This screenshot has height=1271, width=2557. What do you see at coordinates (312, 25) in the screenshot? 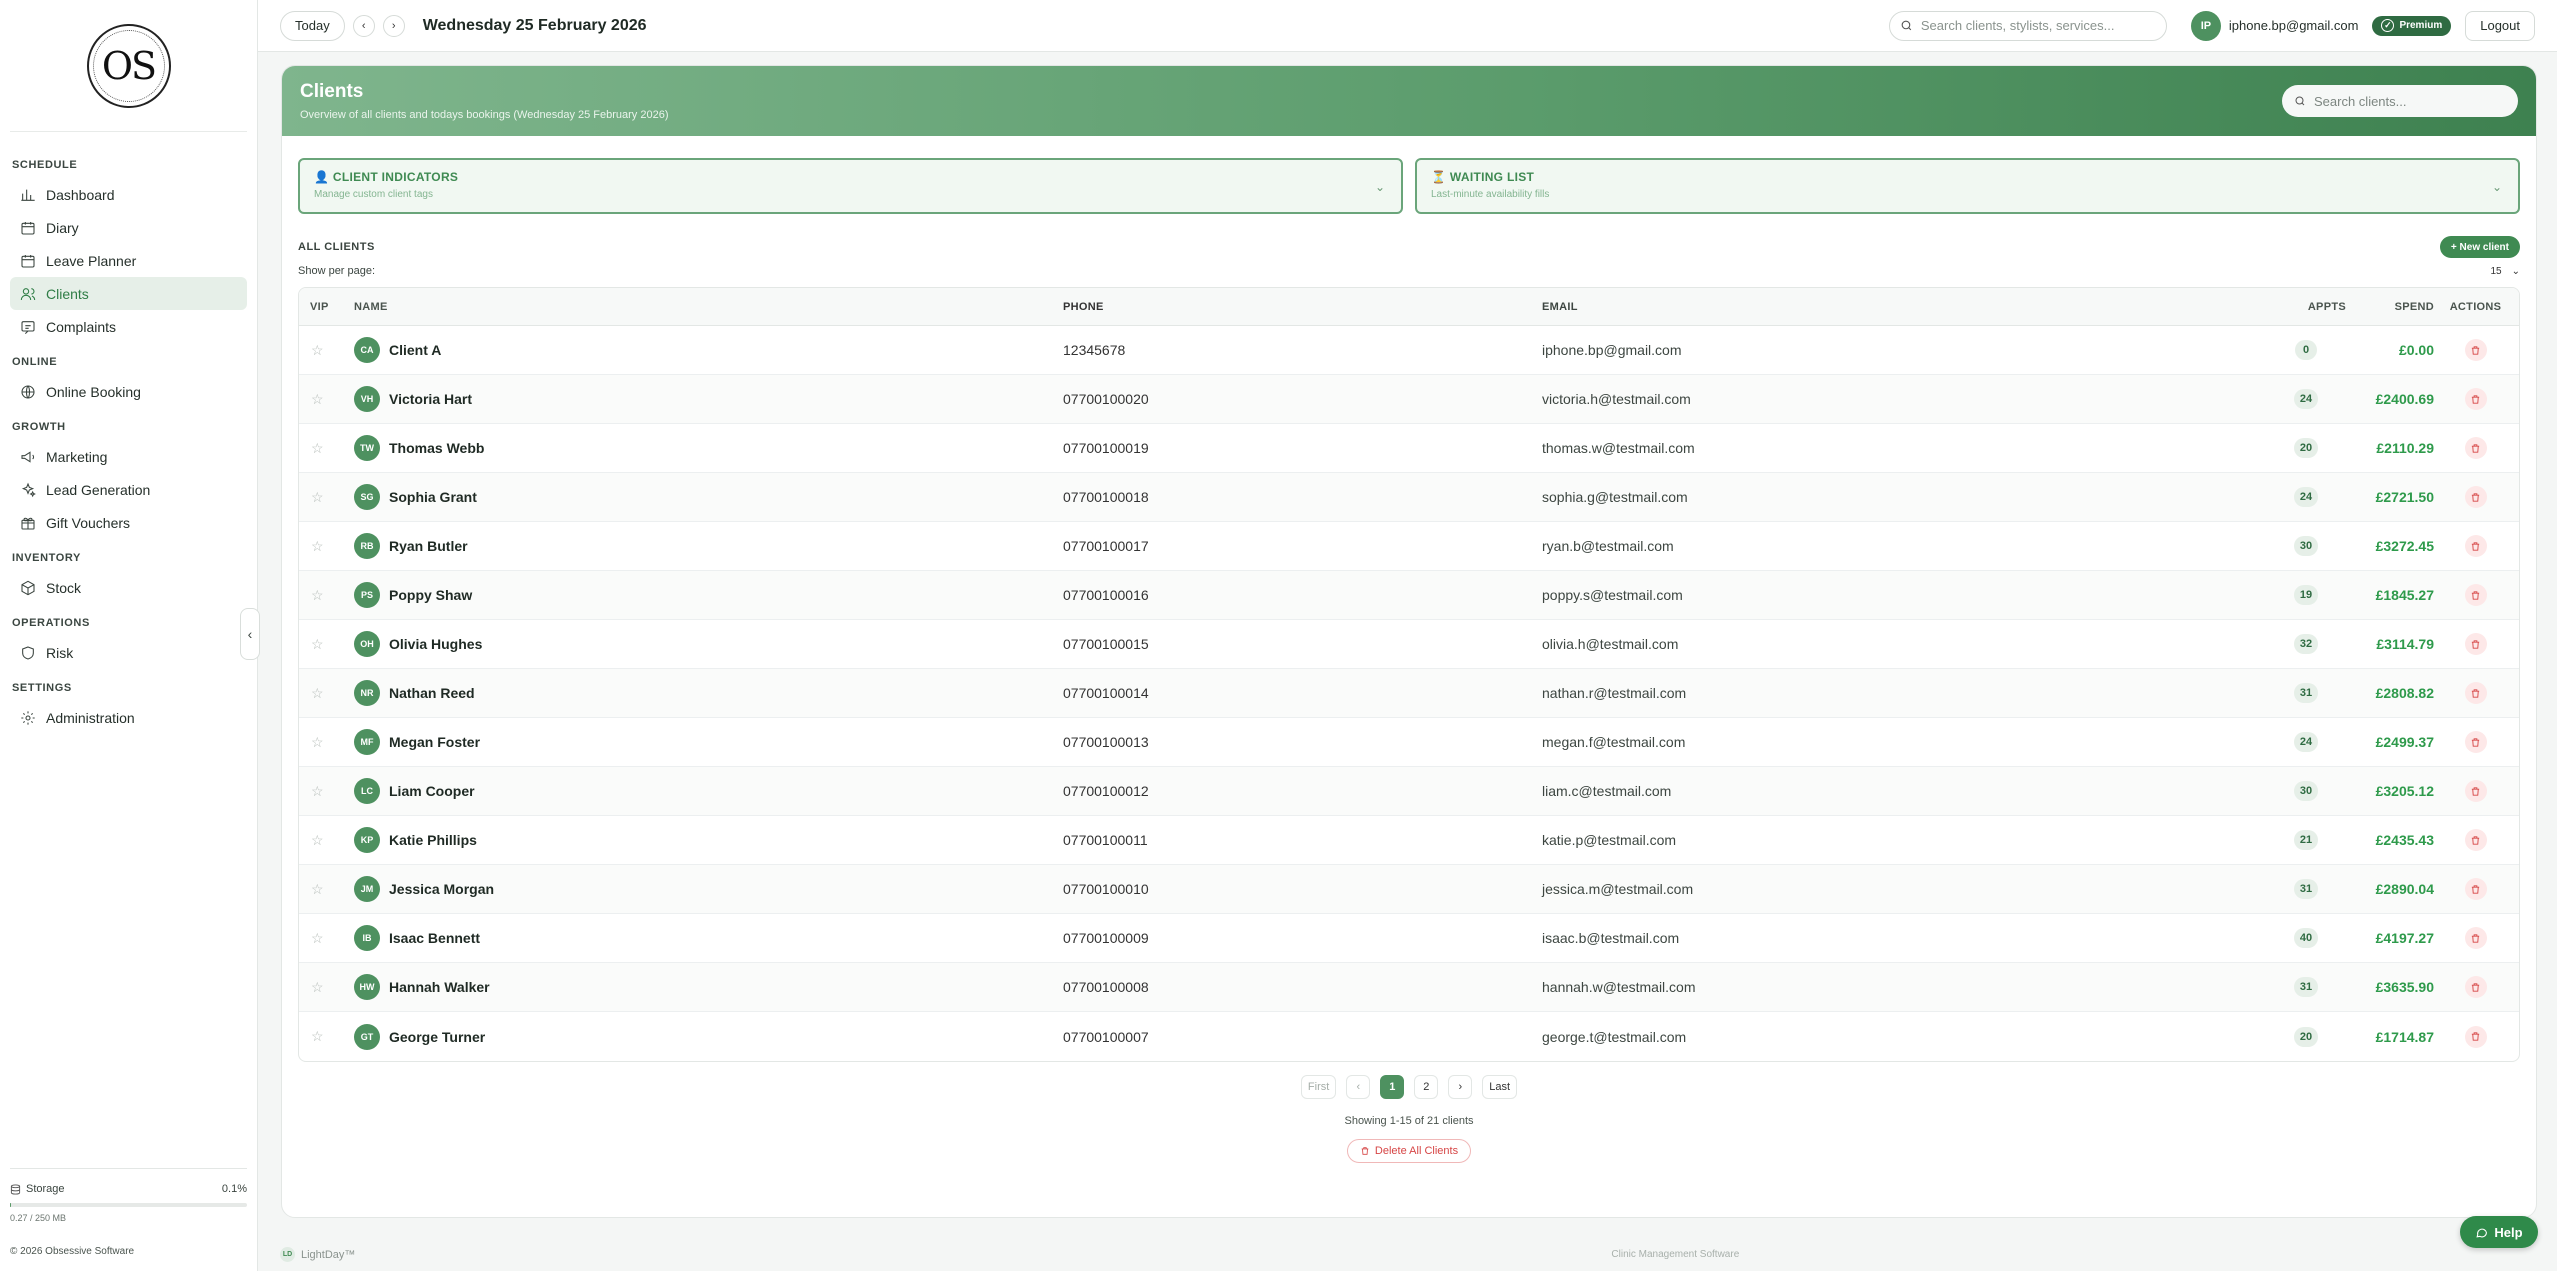
I see `today-button: Today` at bounding box center [312, 25].